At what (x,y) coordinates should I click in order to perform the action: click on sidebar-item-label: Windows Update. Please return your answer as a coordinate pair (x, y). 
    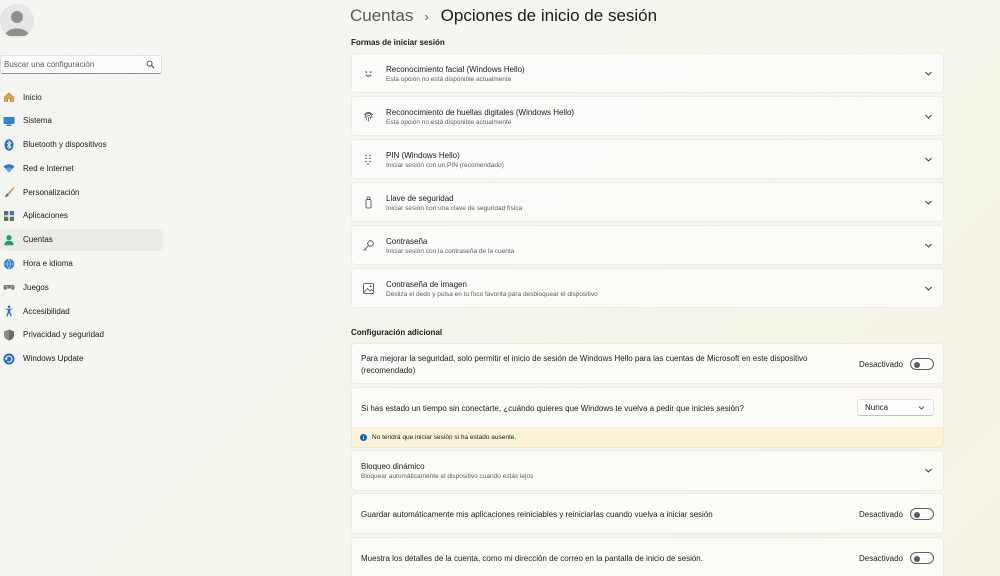
    Looking at the image, I should click on (53, 359).